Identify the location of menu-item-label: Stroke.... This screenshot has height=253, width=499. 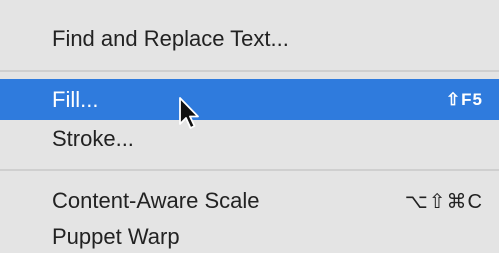
(93, 138).